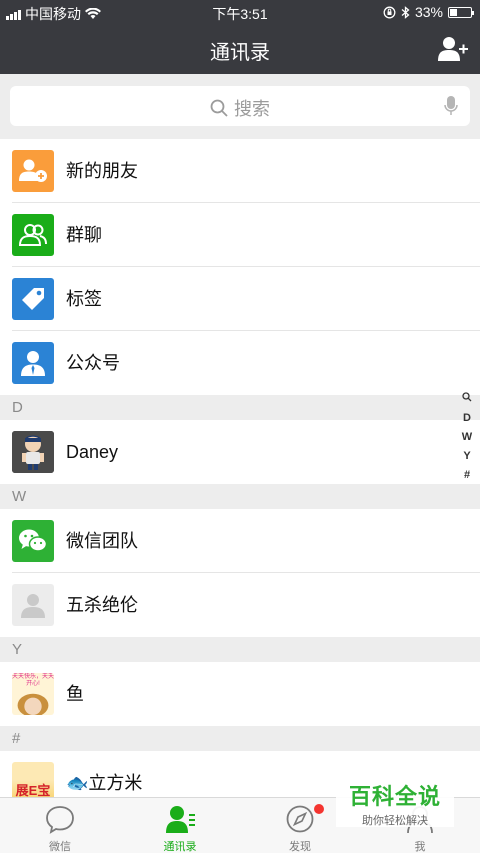 This screenshot has height=853, width=480. Describe the element at coordinates (102, 171) in the screenshot. I see `row-label: 新的朋友` at that location.